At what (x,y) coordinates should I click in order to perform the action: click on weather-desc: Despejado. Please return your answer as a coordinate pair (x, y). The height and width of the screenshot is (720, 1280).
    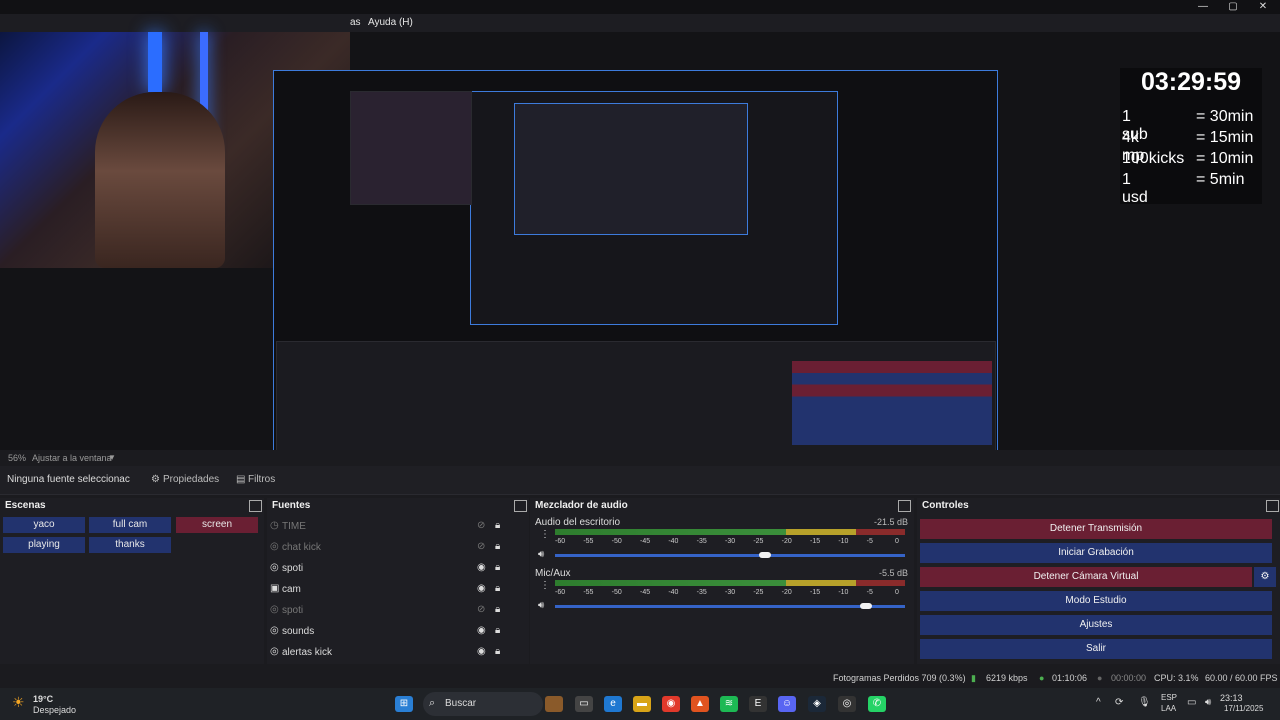
    Looking at the image, I should click on (54, 710).